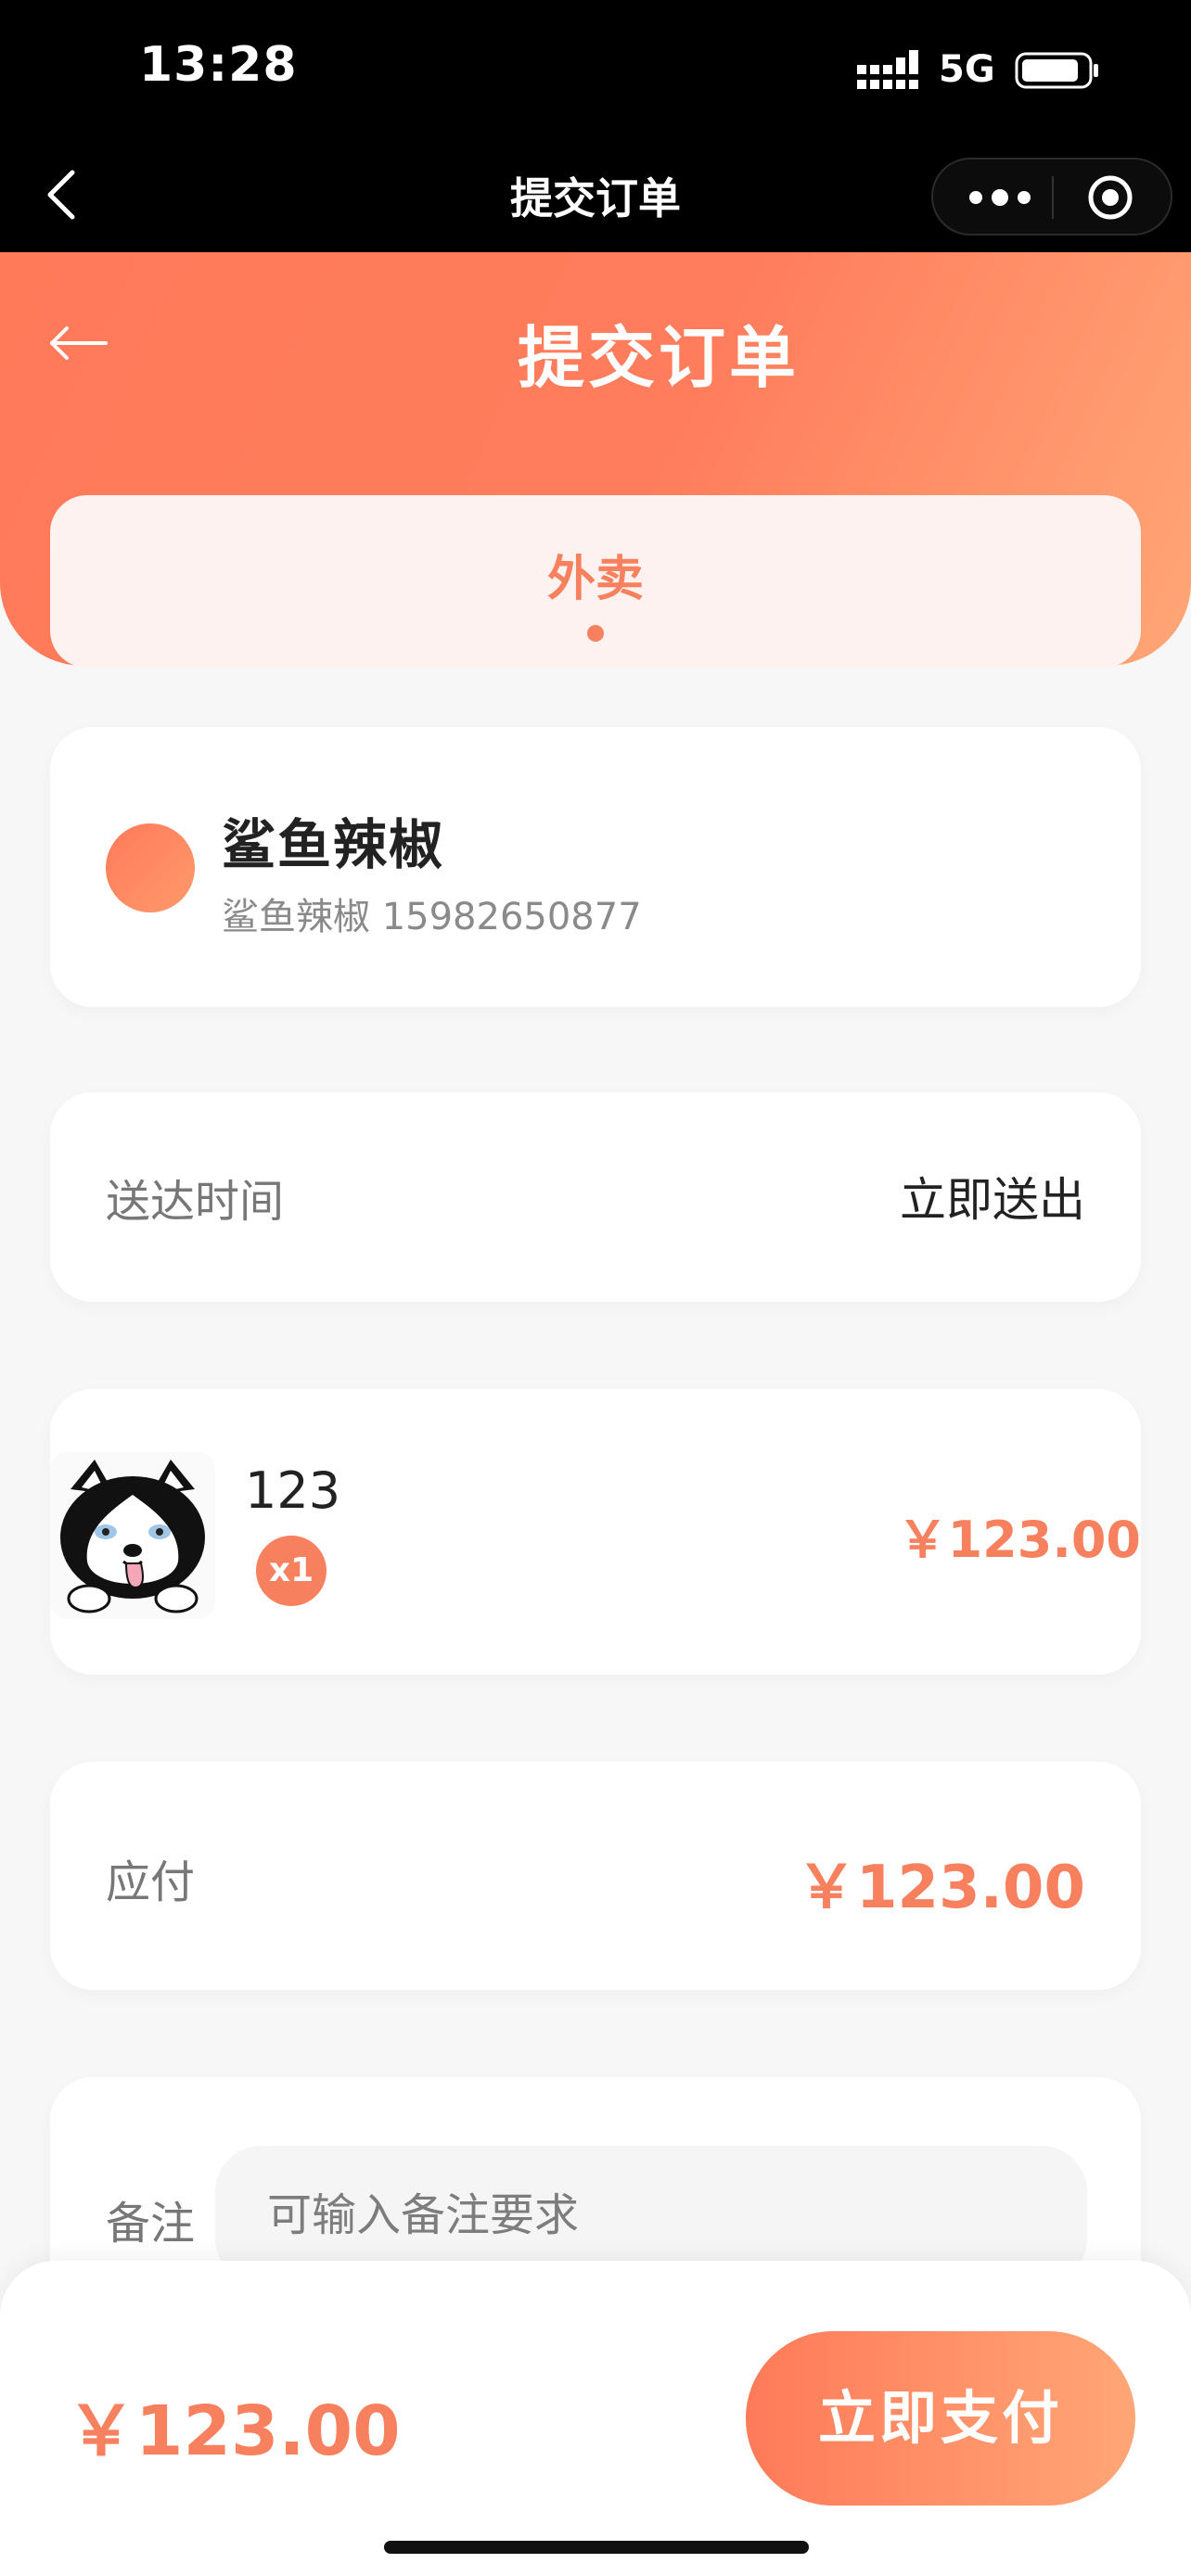  Describe the element at coordinates (887, 69) in the screenshot. I see `signal-icon` at that location.